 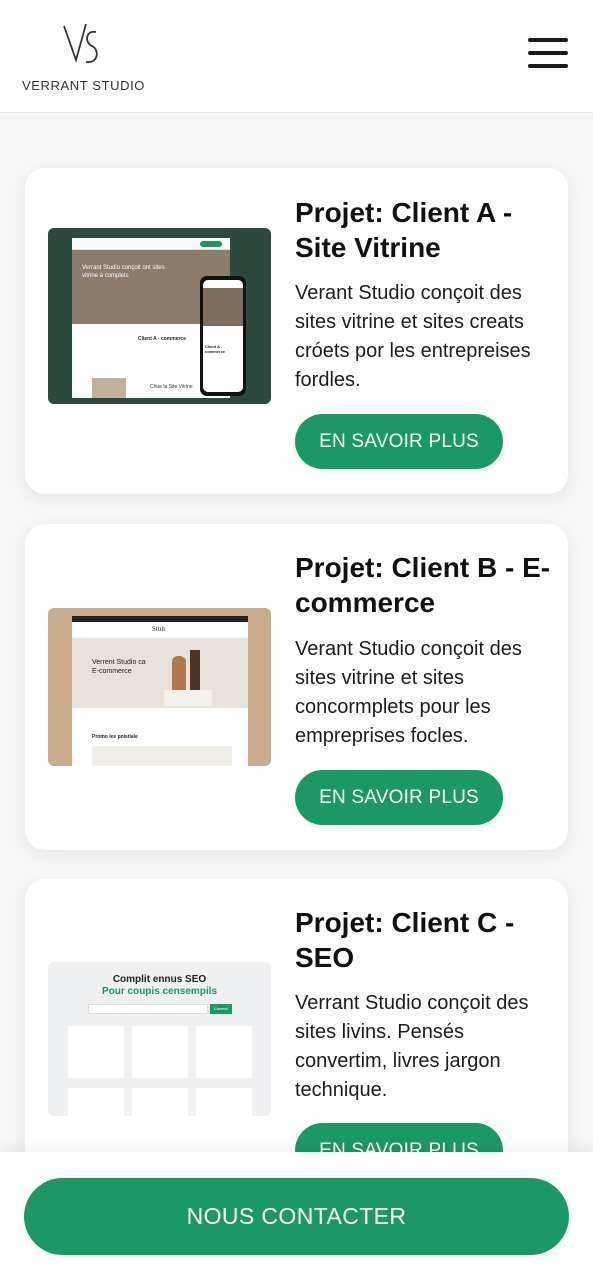 What do you see at coordinates (119, 667) in the screenshot?
I see `preview-hero-text-b: Verrent Studio ca E-commerce` at bounding box center [119, 667].